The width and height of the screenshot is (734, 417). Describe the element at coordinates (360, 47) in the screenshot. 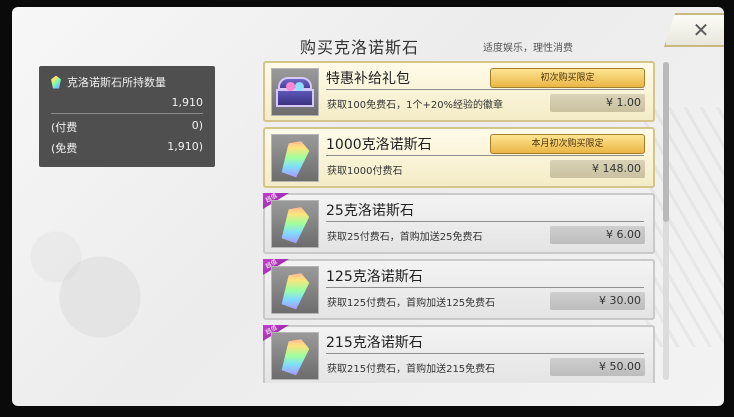

I see `page-title: 购买克洛诺斯石` at that location.